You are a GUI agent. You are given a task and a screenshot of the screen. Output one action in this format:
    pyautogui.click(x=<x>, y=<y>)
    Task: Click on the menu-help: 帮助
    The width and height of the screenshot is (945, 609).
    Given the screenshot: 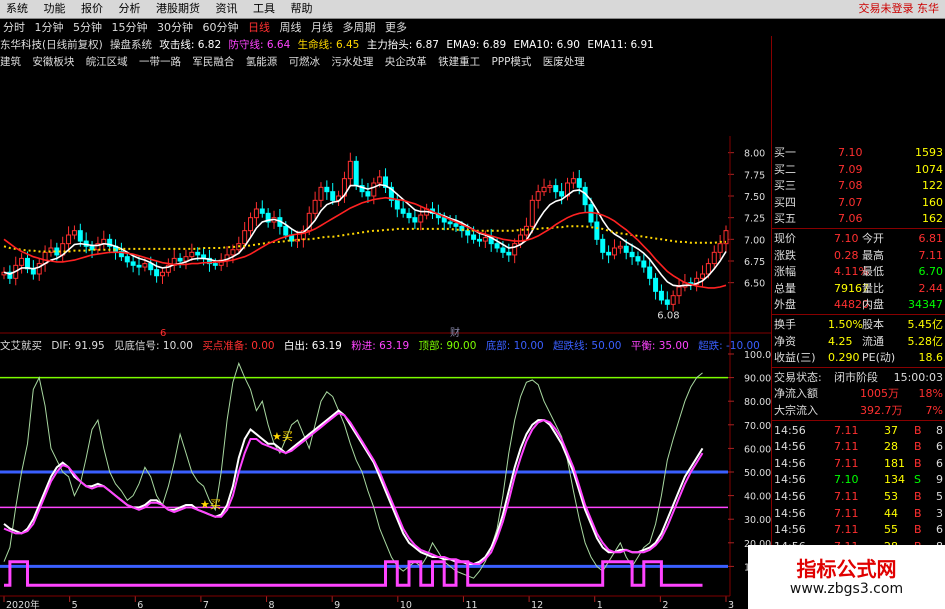 What is the action you would take?
    pyautogui.click(x=302, y=9)
    